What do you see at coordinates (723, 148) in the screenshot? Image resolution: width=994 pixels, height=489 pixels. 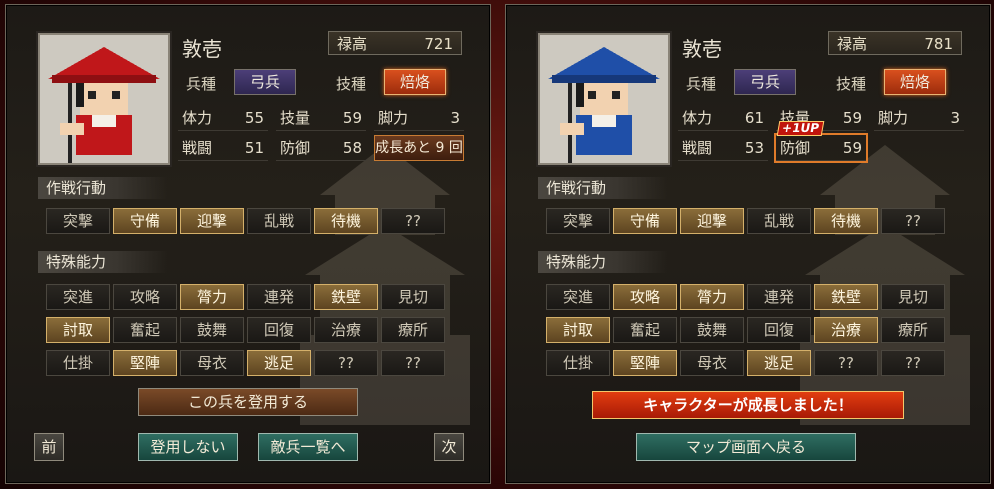 I see `stat-atk: 戦闘 53` at bounding box center [723, 148].